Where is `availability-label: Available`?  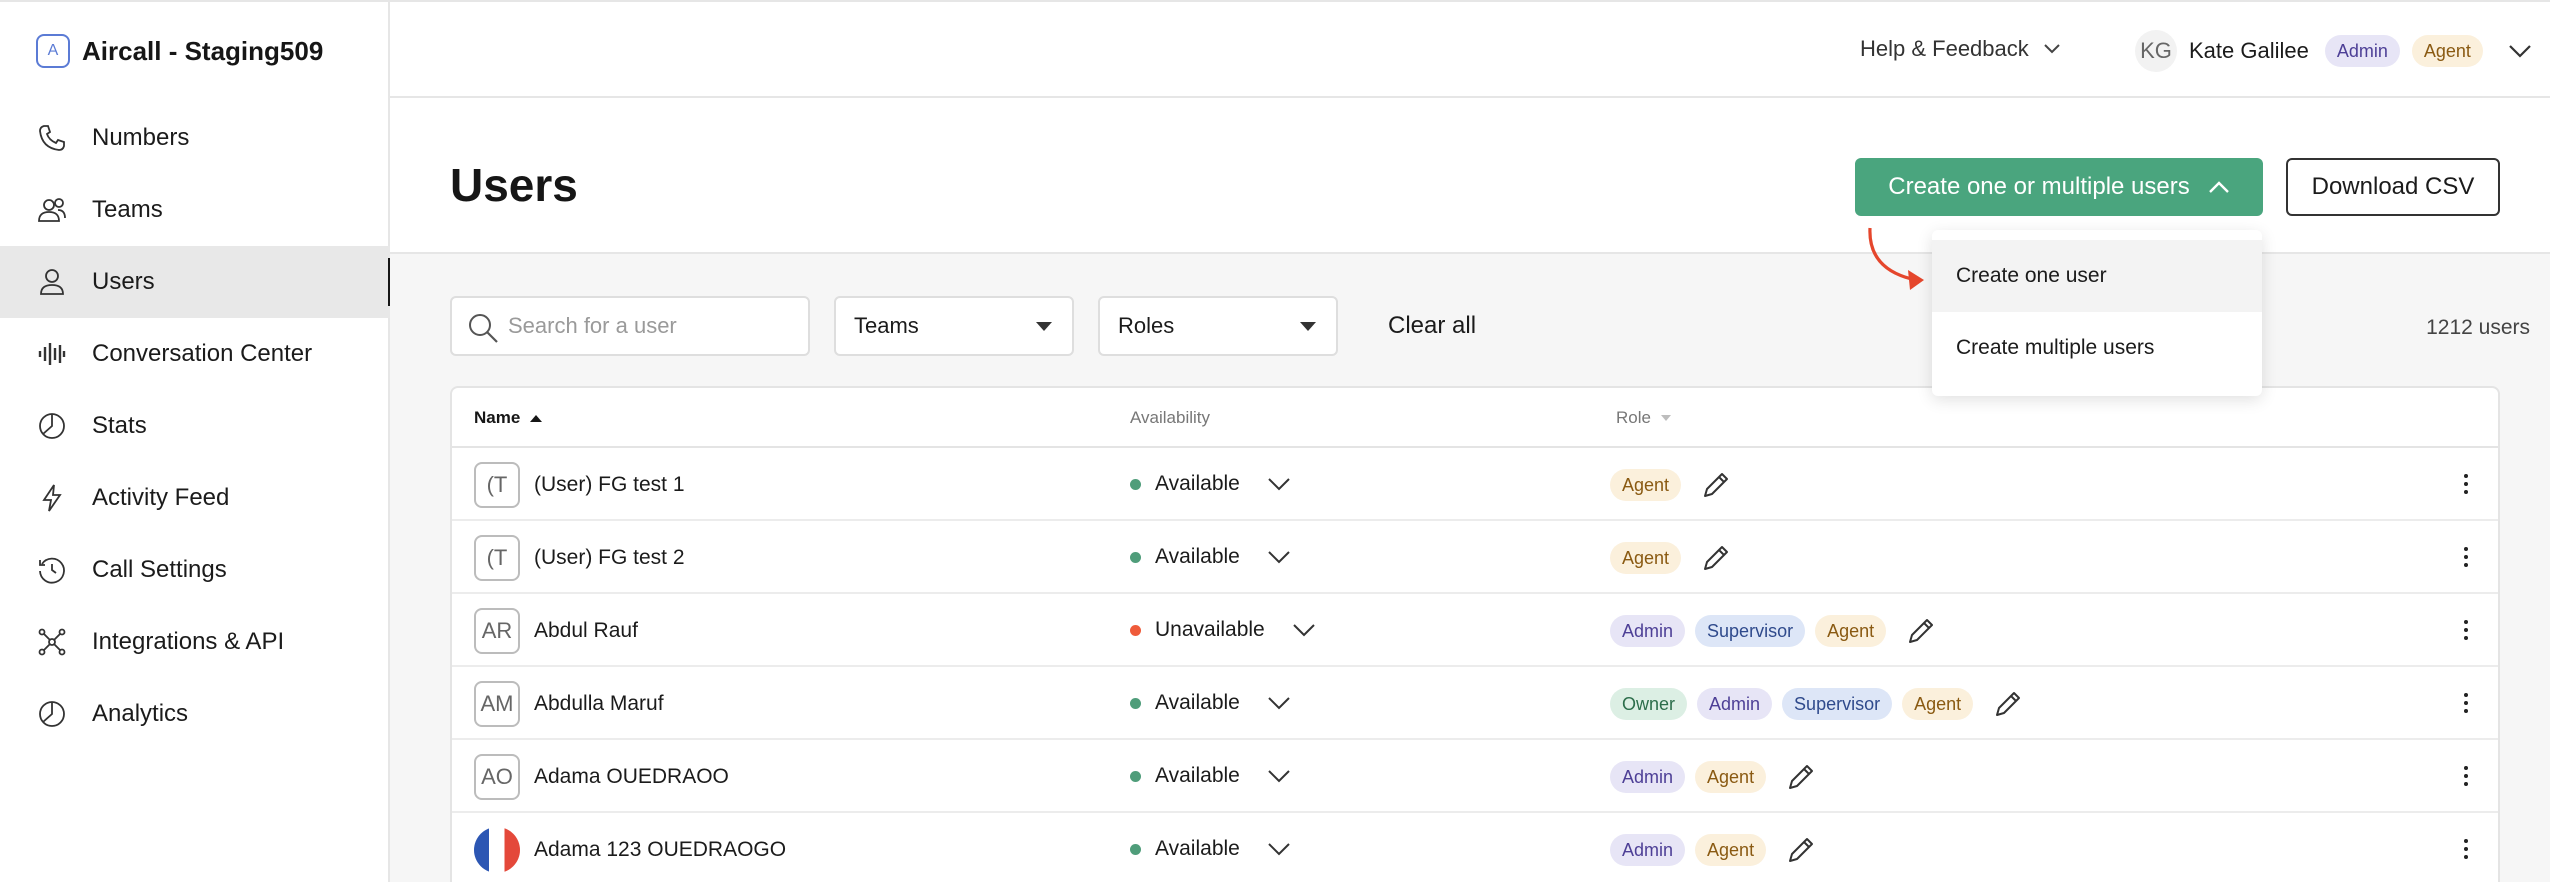 availability-label: Available is located at coordinates (1197, 848).